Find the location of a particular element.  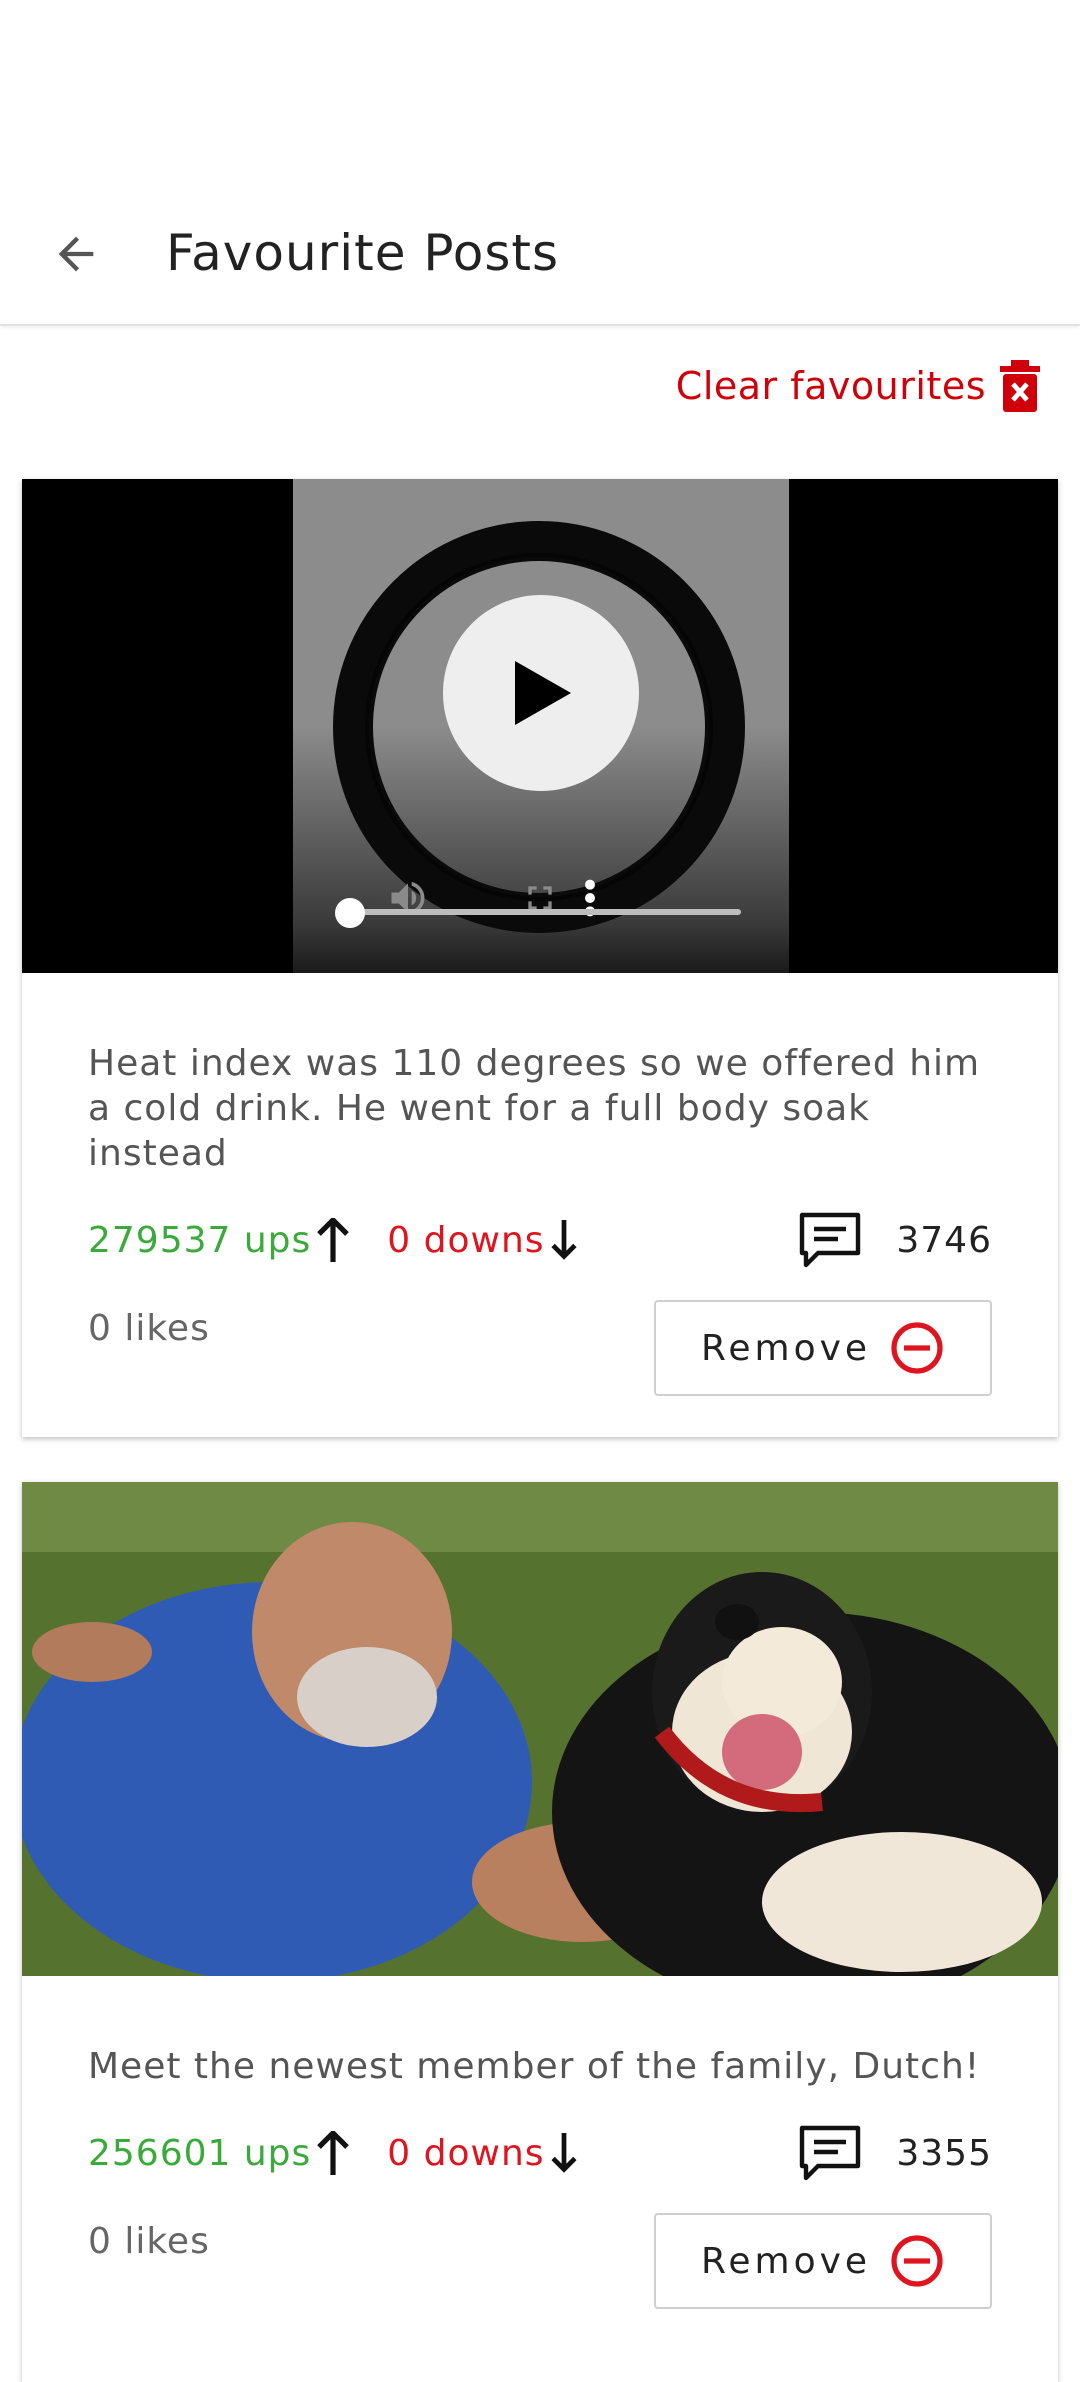

page-title: Favourite Posts is located at coordinates (363, 253).